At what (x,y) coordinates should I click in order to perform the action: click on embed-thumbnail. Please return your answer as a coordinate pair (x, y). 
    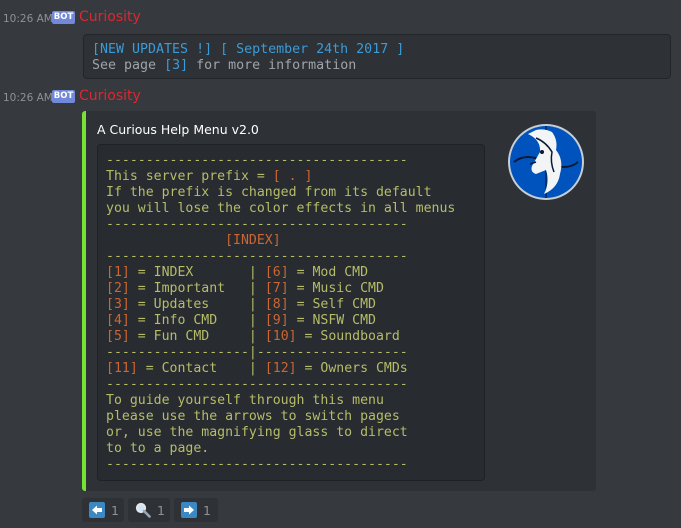
    Looking at the image, I should click on (546, 162).